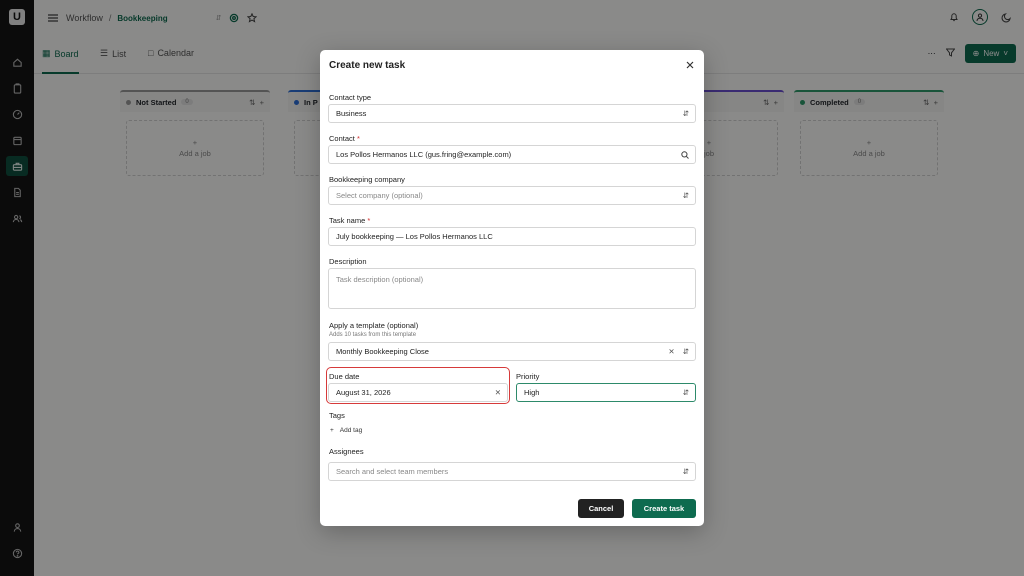 The width and height of the screenshot is (1024, 576). What do you see at coordinates (379, 195) in the screenshot?
I see `company-placeholder: Select company (optional)` at bounding box center [379, 195].